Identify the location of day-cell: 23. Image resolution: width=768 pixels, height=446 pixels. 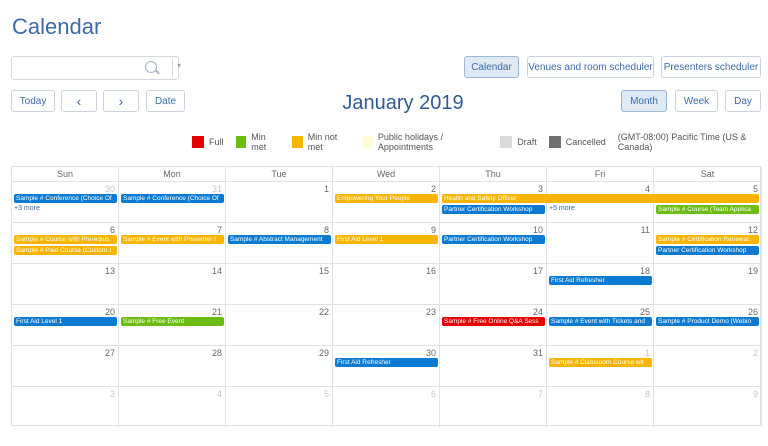
(386, 324).